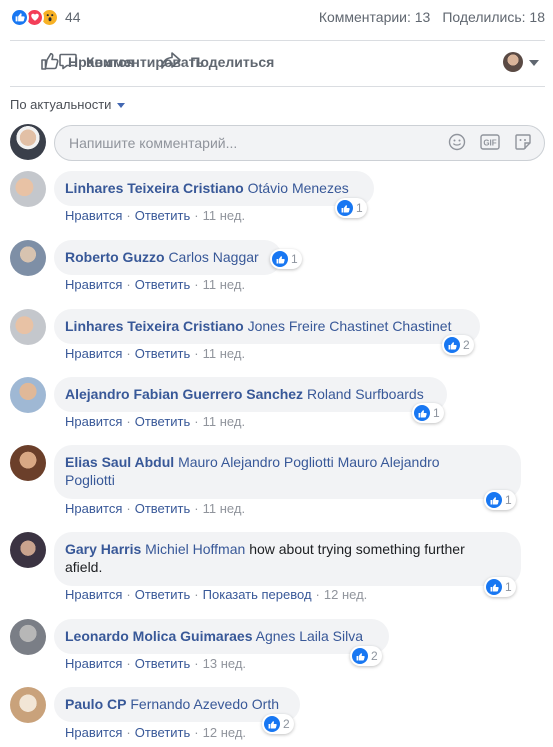 The height and width of the screenshot is (747, 553). Describe the element at coordinates (159, 636) in the screenshot. I see `comment-author: Leonardo Molica Guimaraes` at that location.